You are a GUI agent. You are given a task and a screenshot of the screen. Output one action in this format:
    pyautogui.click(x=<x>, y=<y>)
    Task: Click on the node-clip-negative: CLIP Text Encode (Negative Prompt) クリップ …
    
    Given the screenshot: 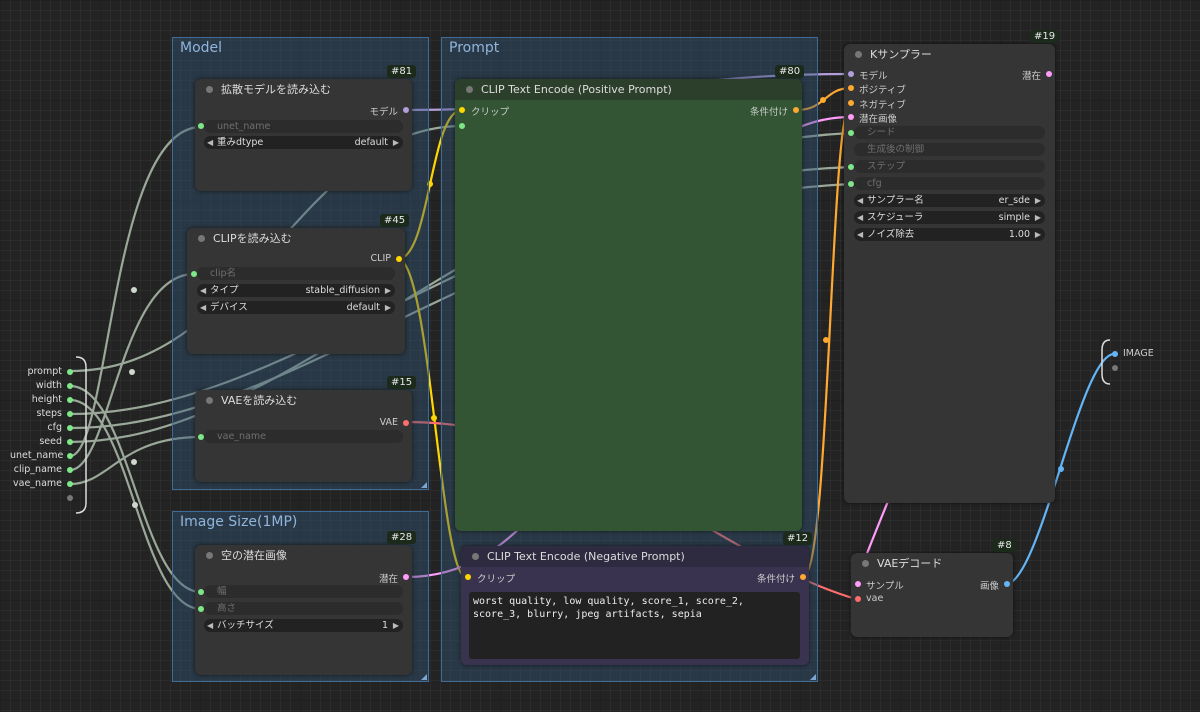 What is the action you would take?
    pyautogui.click(x=635, y=605)
    